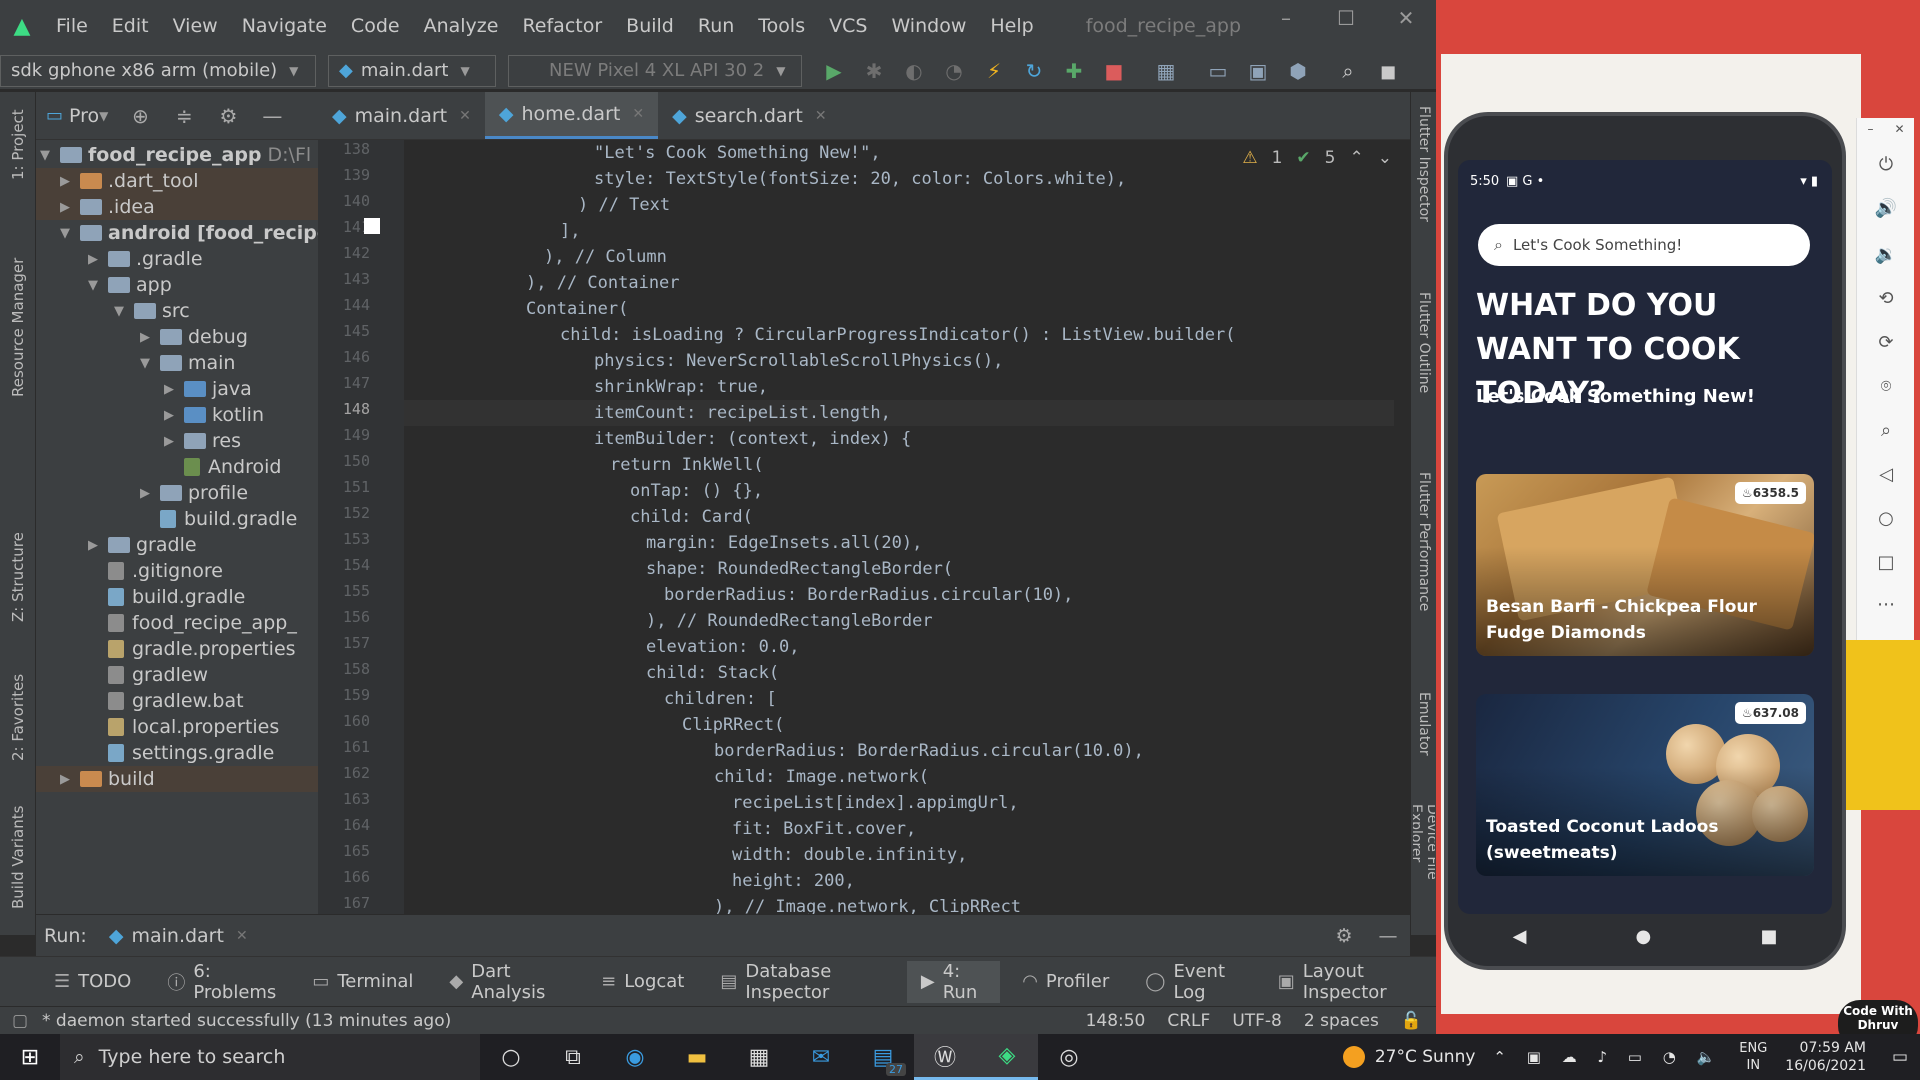  What do you see at coordinates (1188, 1021) in the screenshot?
I see `line-separator: CRLF` at bounding box center [1188, 1021].